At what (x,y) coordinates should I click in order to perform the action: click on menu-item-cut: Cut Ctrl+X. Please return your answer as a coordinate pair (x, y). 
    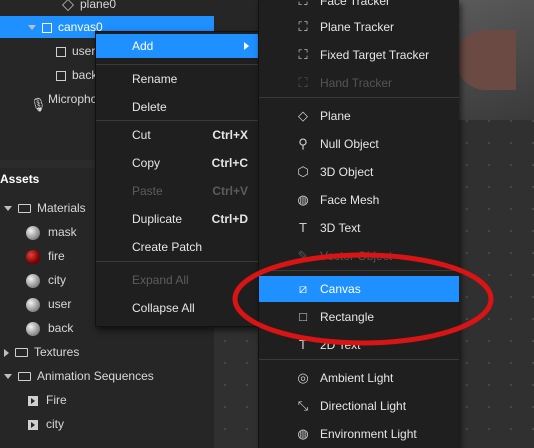
    Looking at the image, I should click on (177, 135).